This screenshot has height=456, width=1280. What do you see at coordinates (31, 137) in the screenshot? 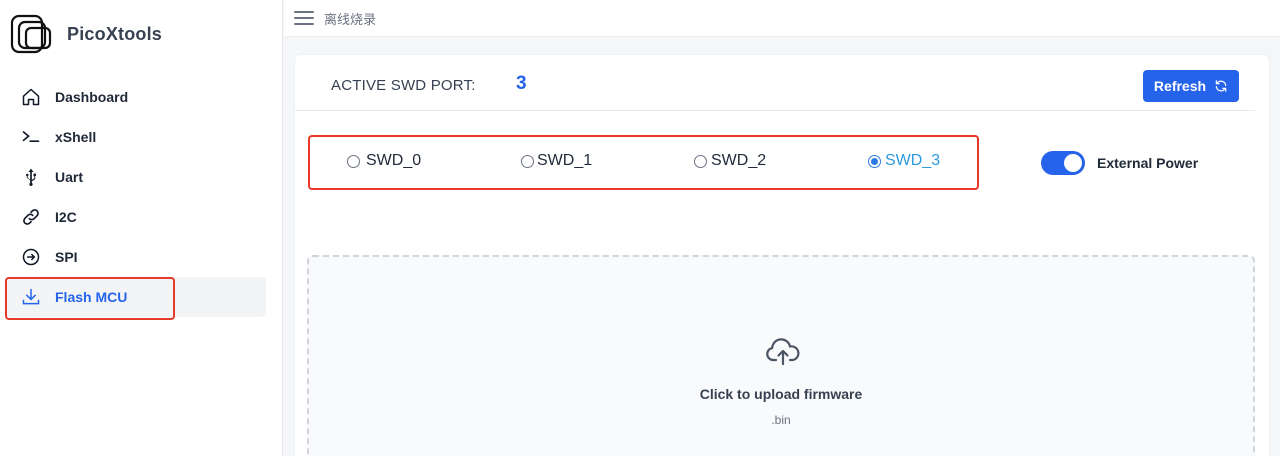
I see `terminal-icon` at bounding box center [31, 137].